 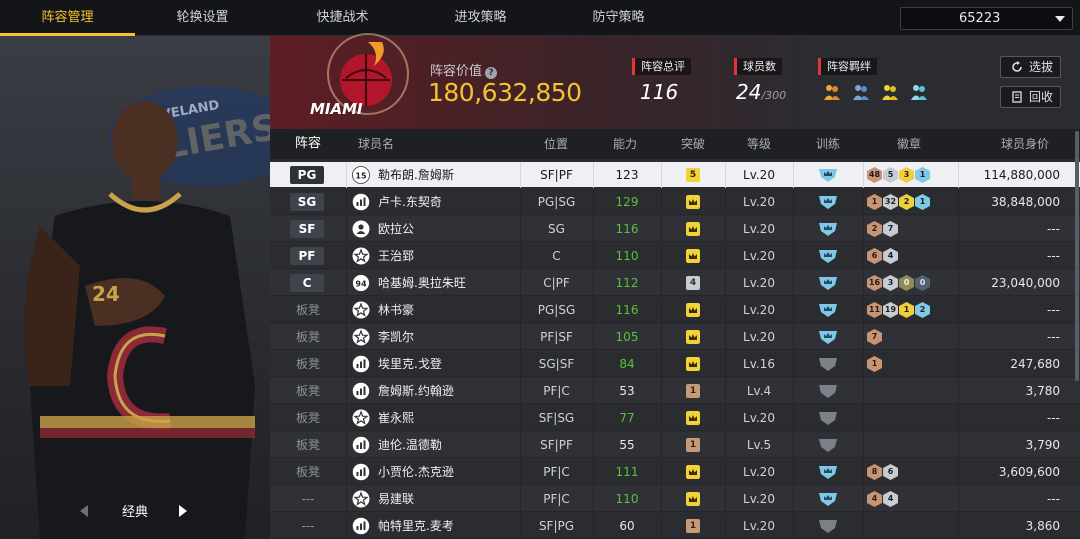 I want to click on player-name: 王治郅, so click(x=396, y=256).